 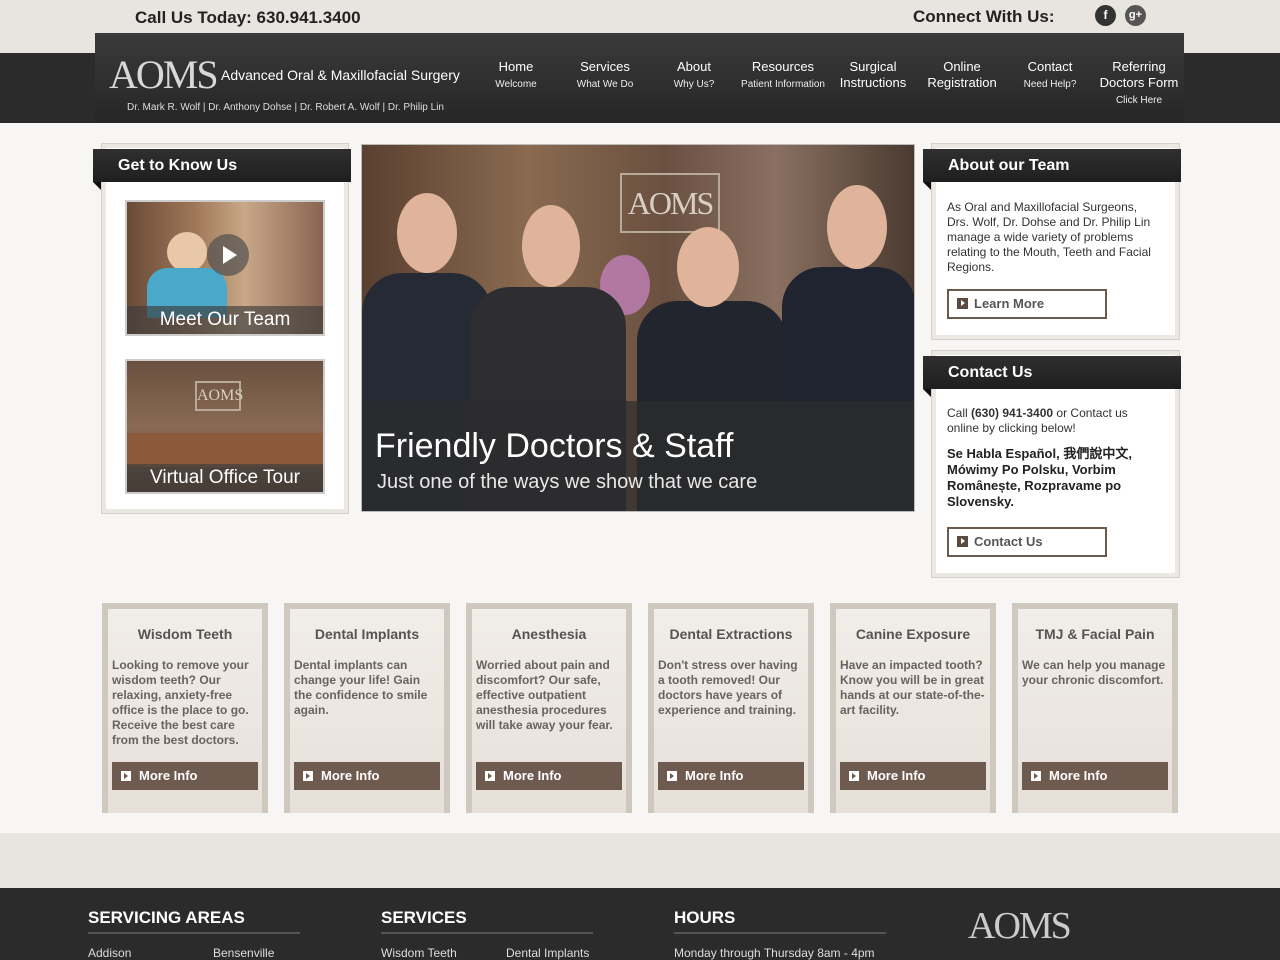 What do you see at coordinates (873, 82) in the screenshot?
I see `nav-label-line2: Instructions` at bounding box center [873, 82].